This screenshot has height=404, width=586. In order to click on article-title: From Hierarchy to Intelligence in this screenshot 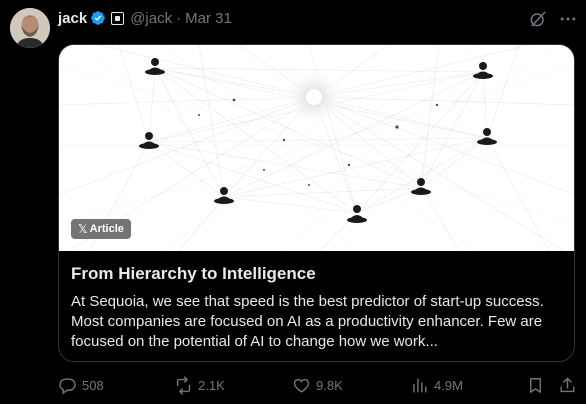, I will do `click(316, 274)`.